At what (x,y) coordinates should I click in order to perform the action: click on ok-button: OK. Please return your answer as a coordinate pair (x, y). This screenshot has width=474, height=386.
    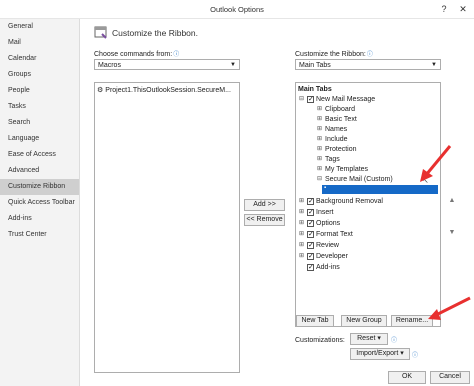
    Looking at the image, I should click on (407, 377).